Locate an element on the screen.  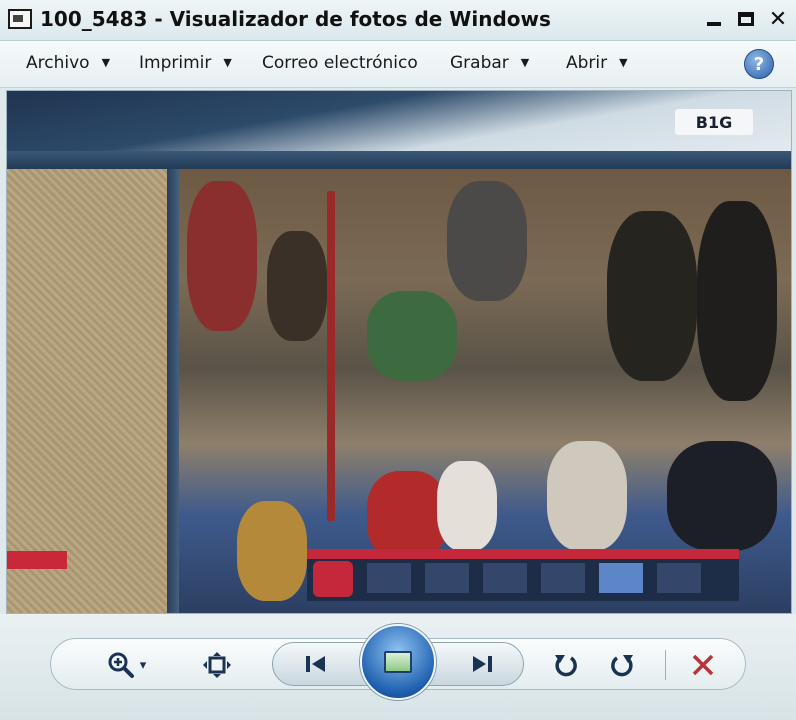
bottom-toolbar: ▾ is located at coordinates (398, 667).